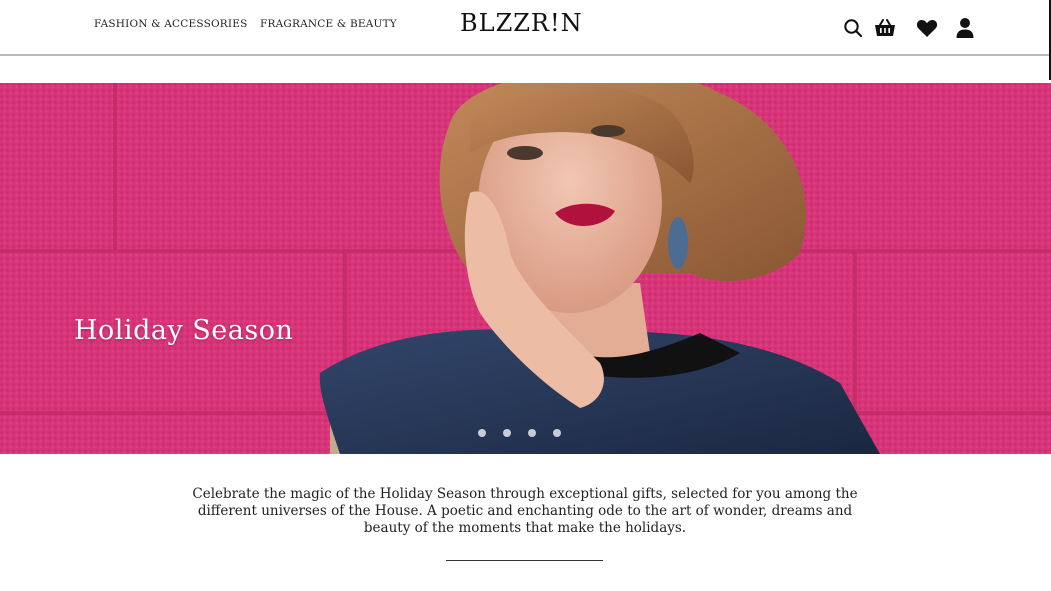 This screenshot has height=591, width=1051. Describe the element at coordinates (885, 28) in the screenshot. I see `basket-icon` at that location.